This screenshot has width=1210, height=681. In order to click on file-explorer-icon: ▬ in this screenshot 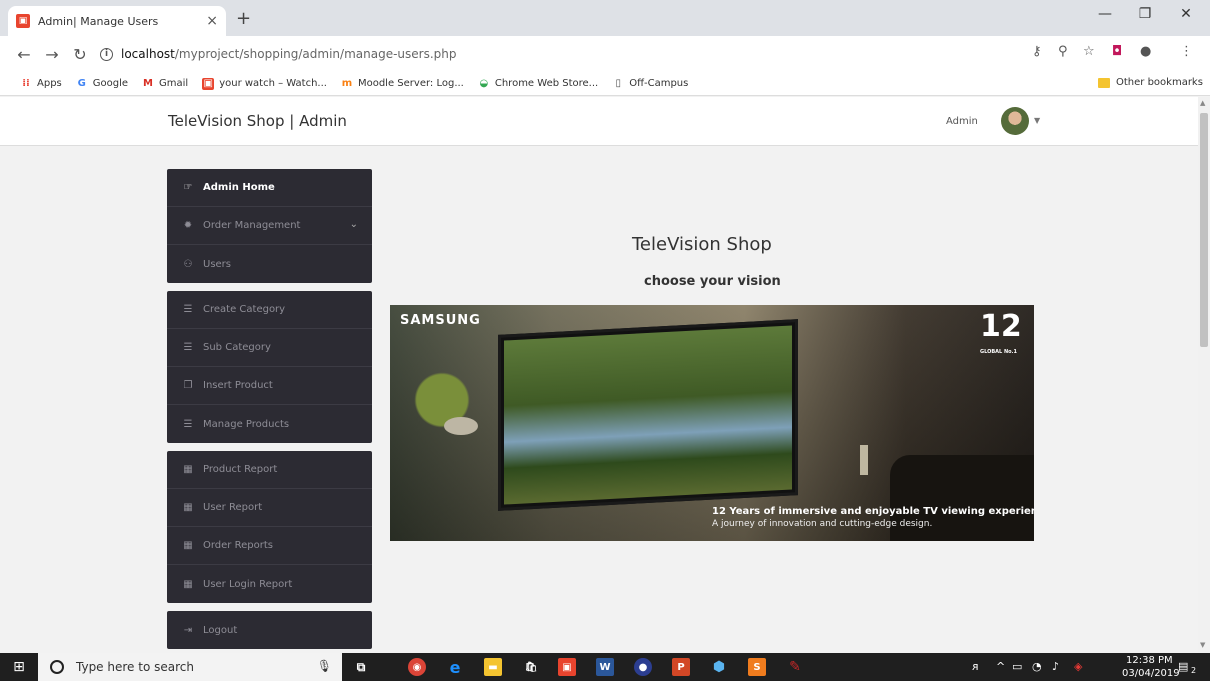, I will do `click(493, 667)`.